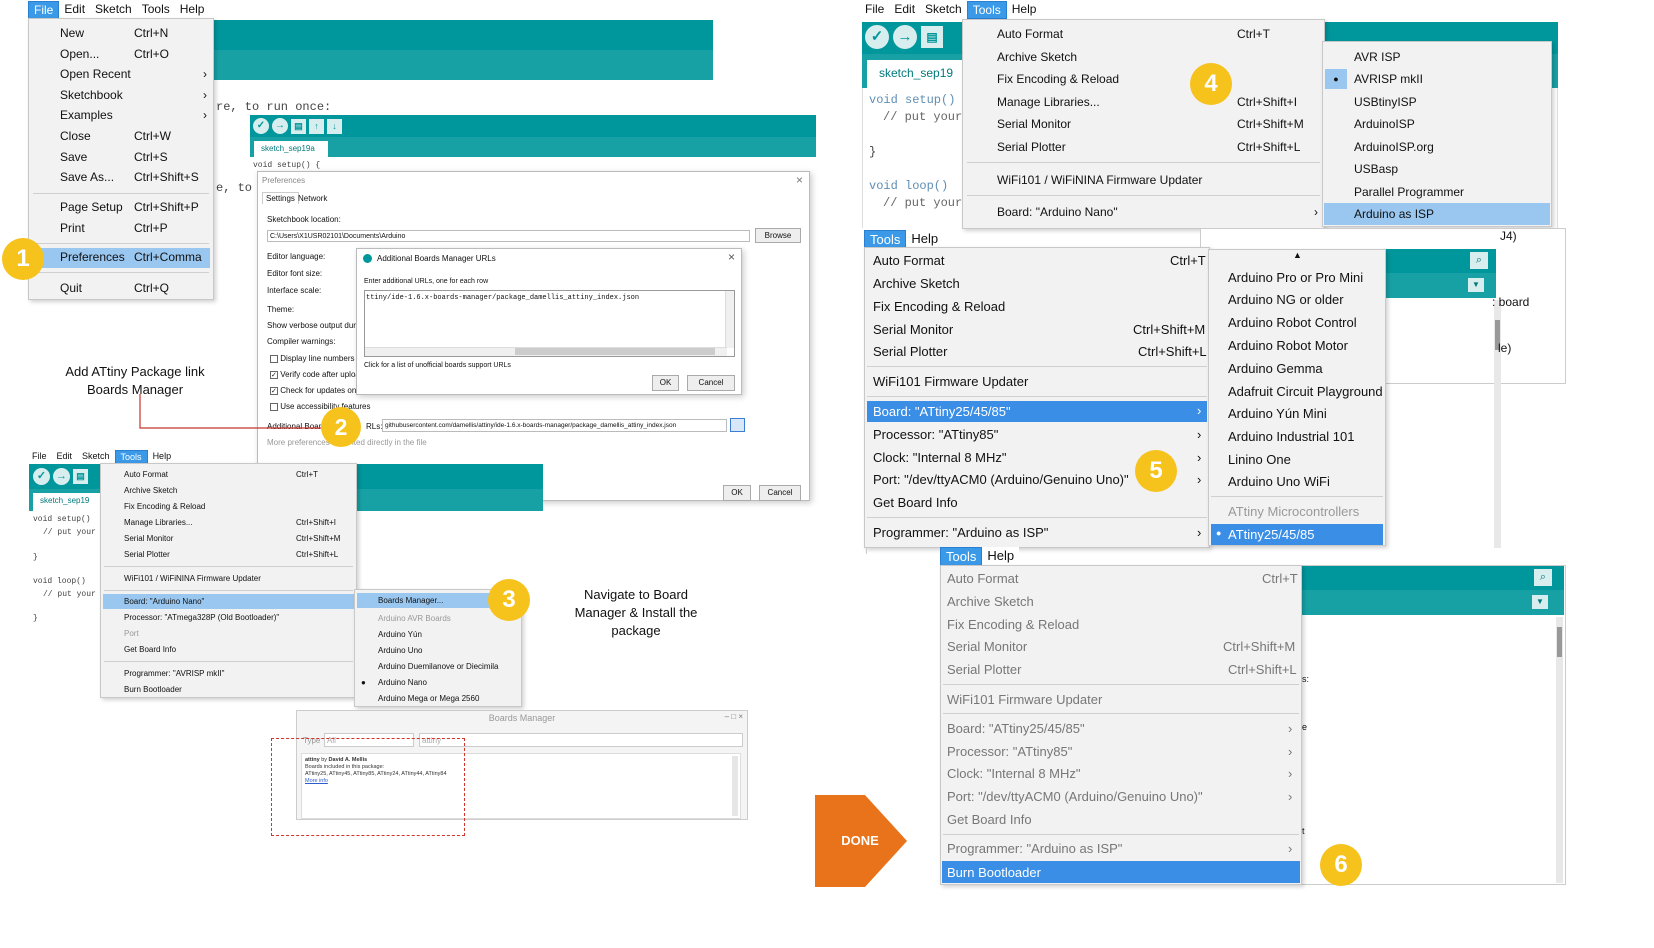 This screenshot has width=1654, height=948. What do you see at coordinates (121, 290) in the screenshot?
I see `menu-item-quit: Quit Ctrl+Q` at bounding box center [121, 290].